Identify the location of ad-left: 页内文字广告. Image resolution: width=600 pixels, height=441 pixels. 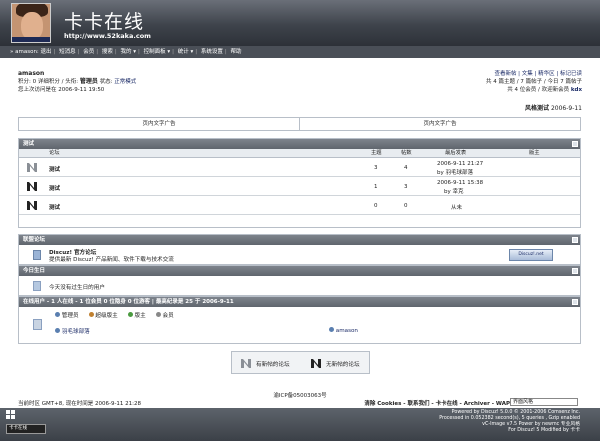
(159, 124).